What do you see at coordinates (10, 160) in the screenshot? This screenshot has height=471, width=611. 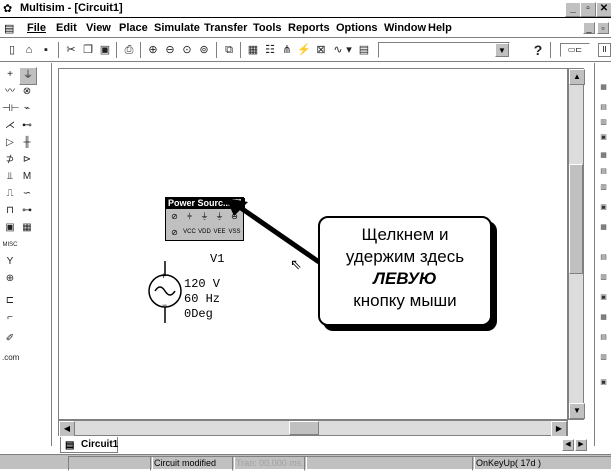 I see `ttl-icon: ⊅` at bounding box center [10, 160].